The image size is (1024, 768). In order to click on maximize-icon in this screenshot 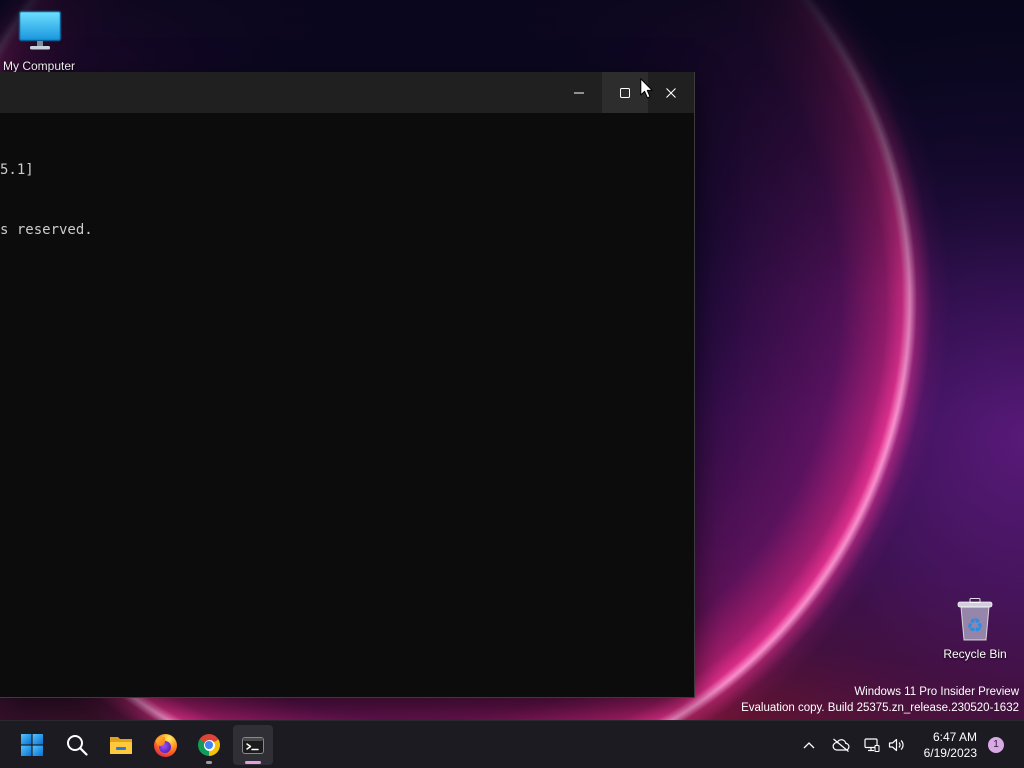, I will do `click(625, 92)`.